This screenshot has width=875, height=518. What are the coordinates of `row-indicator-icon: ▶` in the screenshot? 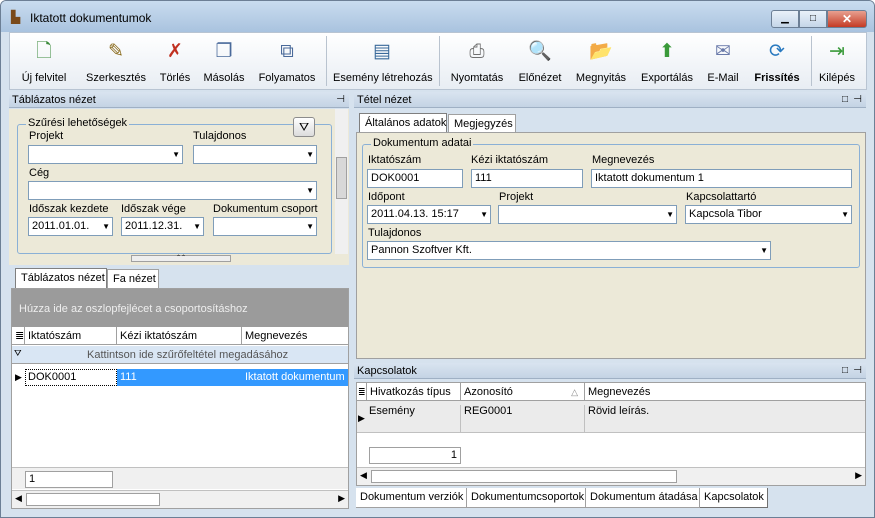 It's located at (18, 377).